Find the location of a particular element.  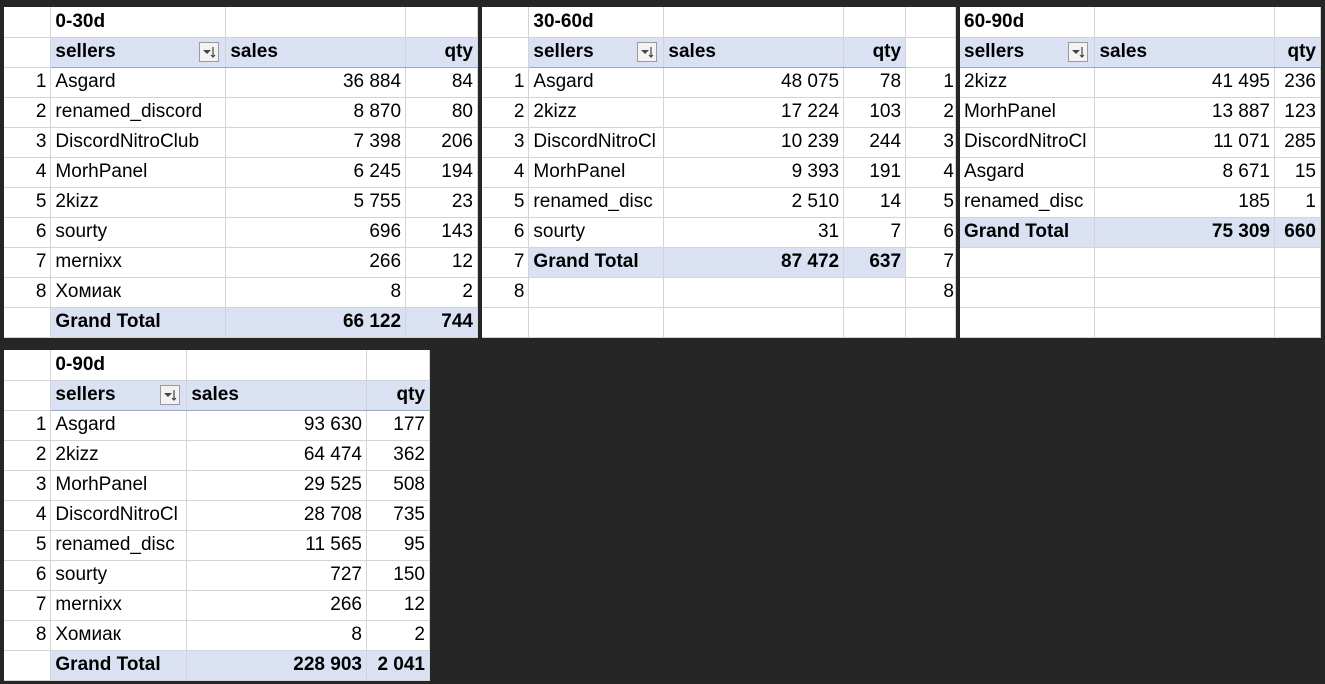

sales-cell: 10 239 is located at coordinates (754, 142).